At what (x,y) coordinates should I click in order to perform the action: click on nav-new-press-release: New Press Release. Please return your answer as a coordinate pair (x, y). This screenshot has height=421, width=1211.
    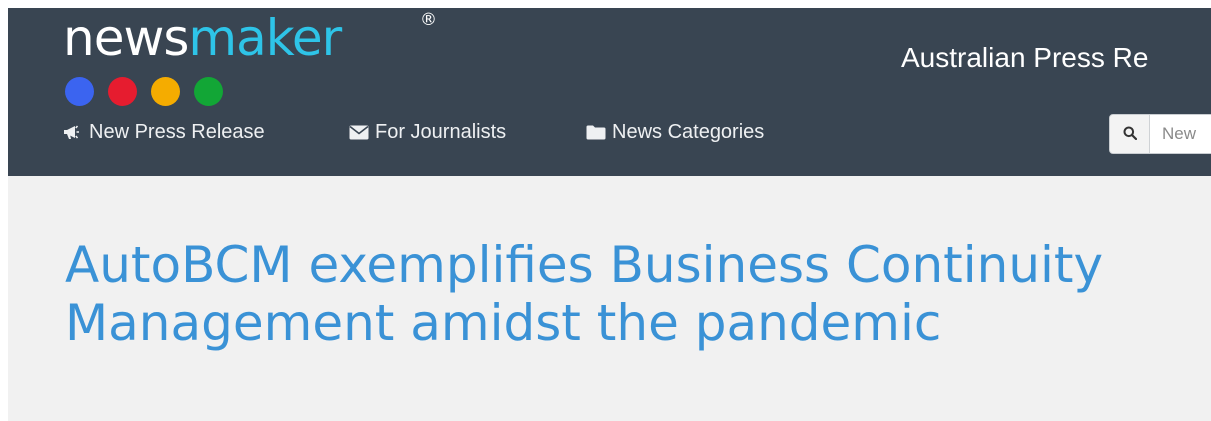
    Looking at the image, I should click on (164, 132).